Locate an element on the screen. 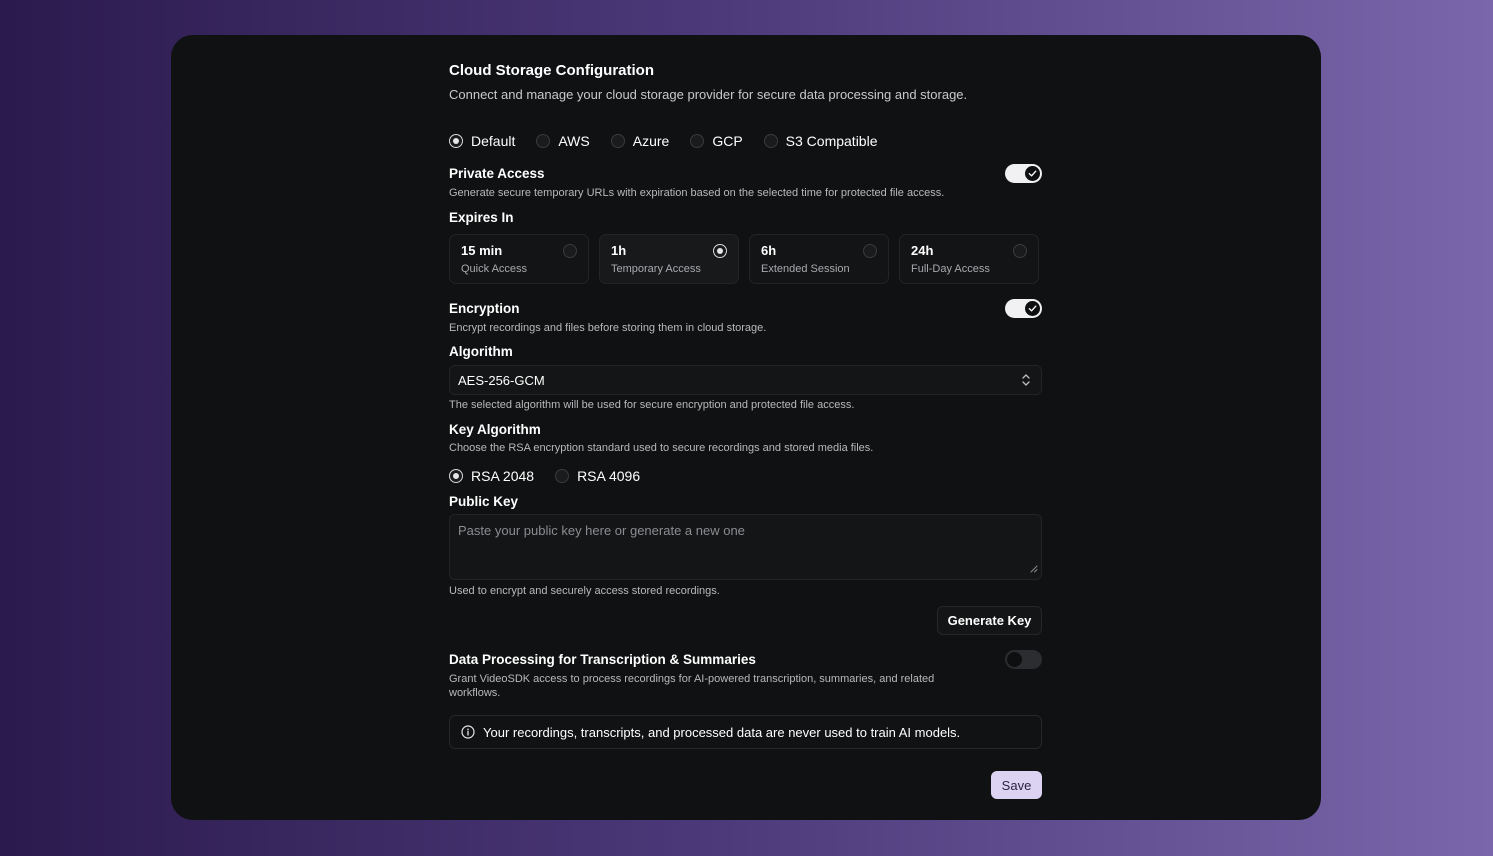  chevron-up-down-icon is located at coordinates (1026, 381).